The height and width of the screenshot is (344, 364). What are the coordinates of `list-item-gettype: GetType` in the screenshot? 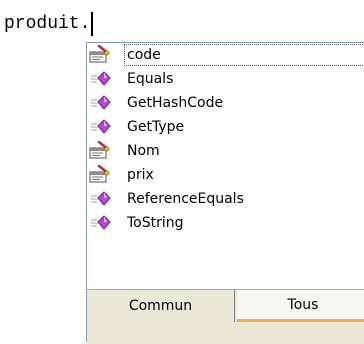 It's located at (225, 127).